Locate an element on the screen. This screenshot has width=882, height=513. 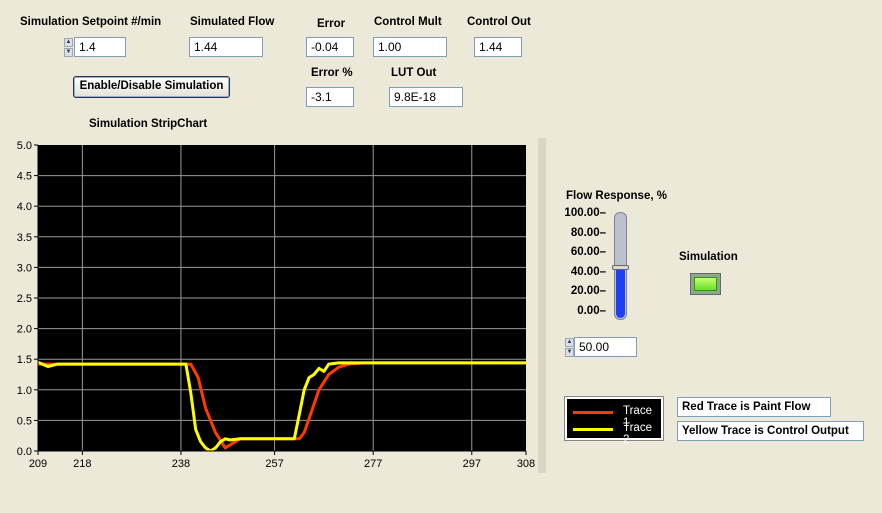
error-label: Error is located at coordinates (331, 24).